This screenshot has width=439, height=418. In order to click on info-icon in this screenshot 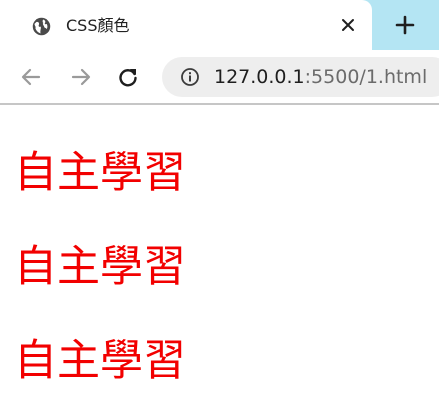, I will do `click(190, 77)`.